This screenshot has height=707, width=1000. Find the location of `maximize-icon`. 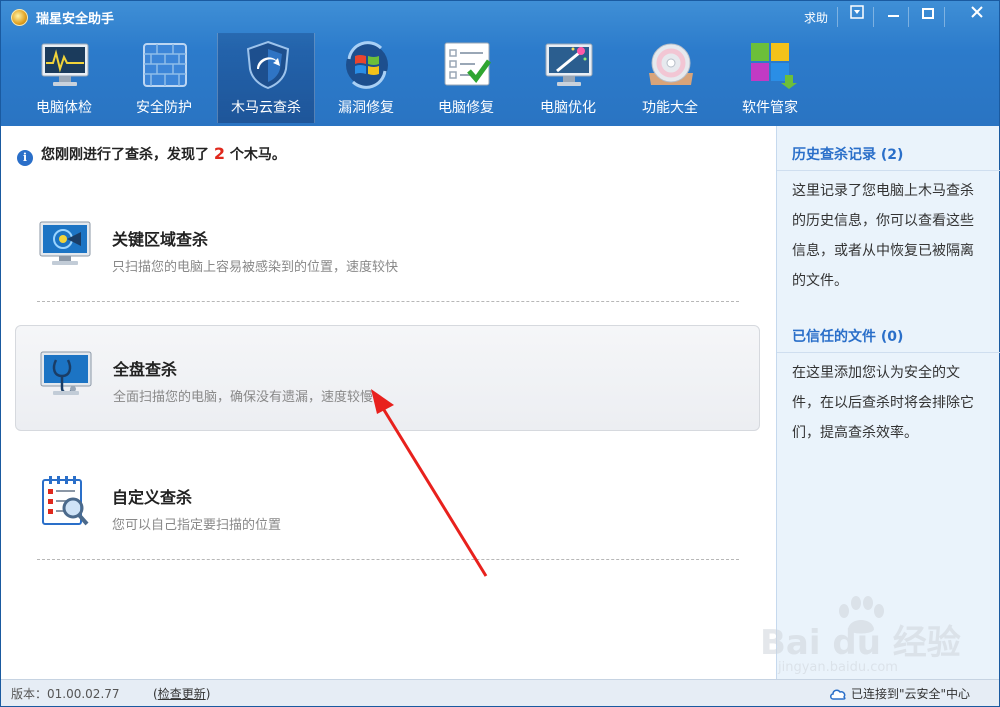

maximize-icon is located at coordinates (928, 13).